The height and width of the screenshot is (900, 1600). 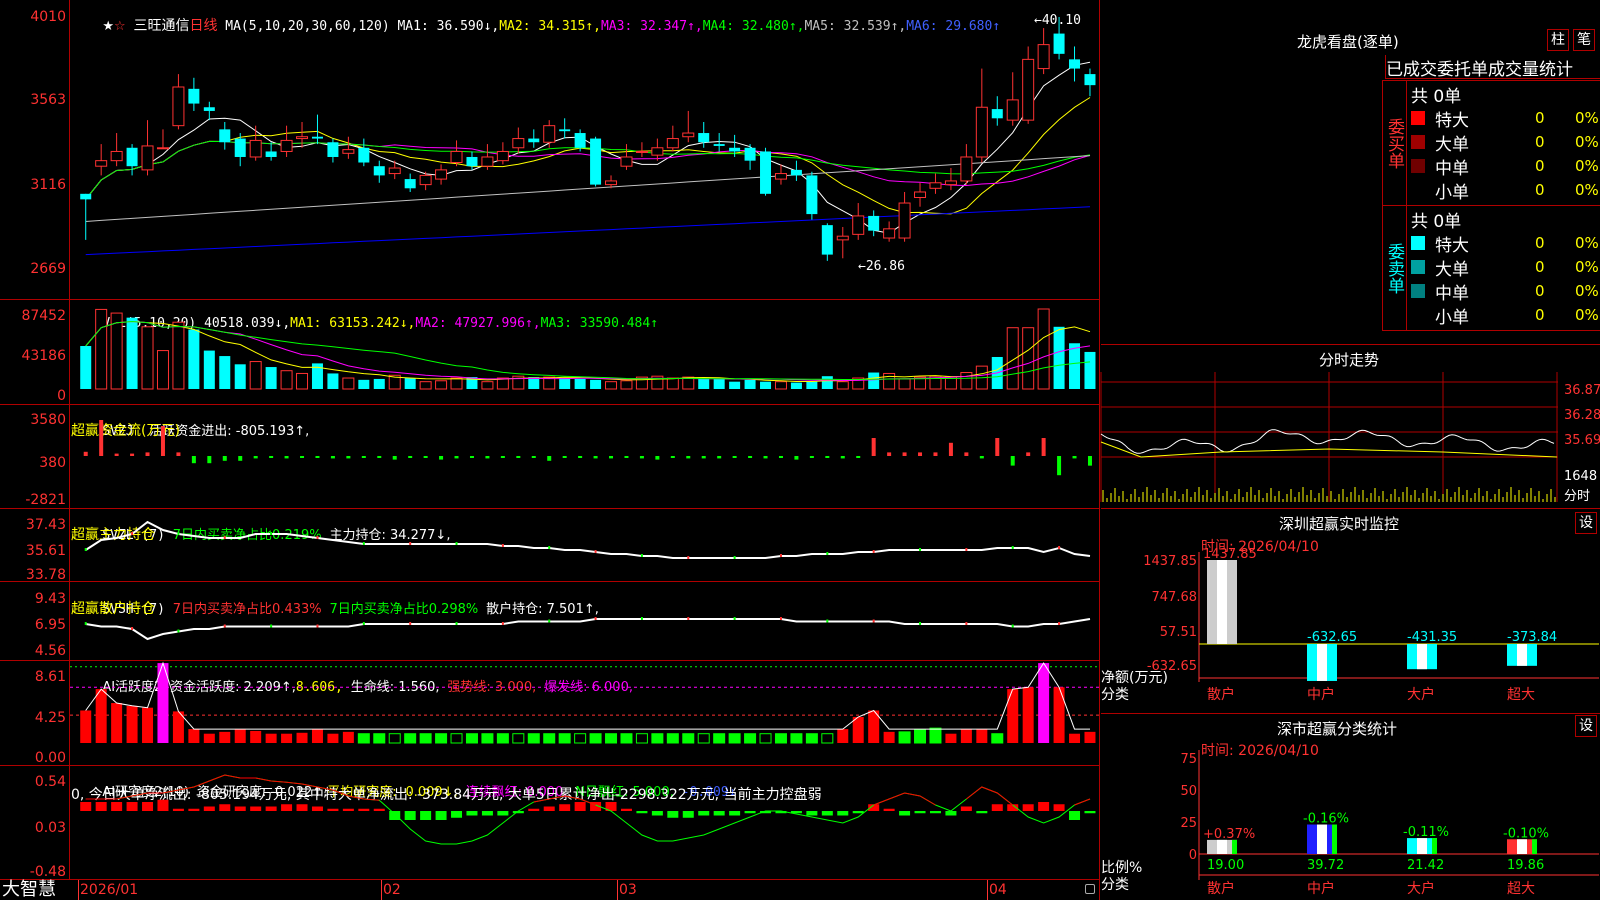 What do you see at coordinates (585, 355) in the screenshot?
I see `volume-chart` at bounding box center [585, 355].